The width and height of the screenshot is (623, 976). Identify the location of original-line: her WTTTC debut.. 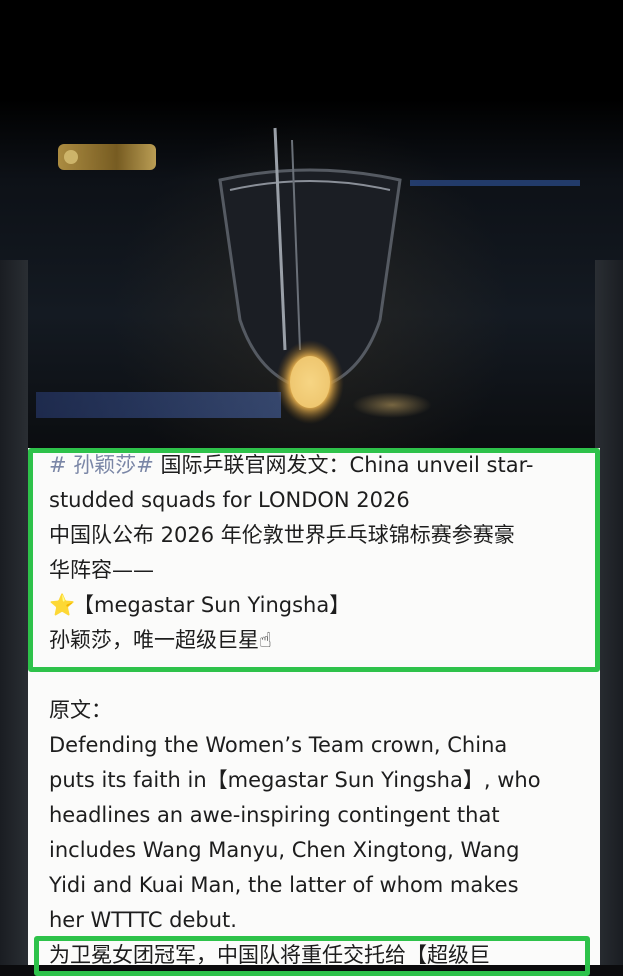
(143, 920).